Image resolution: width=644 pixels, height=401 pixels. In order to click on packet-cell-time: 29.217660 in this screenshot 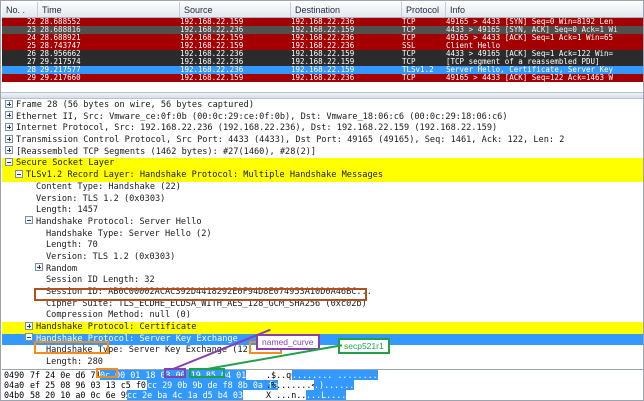, I will do `click(60, 78)`.